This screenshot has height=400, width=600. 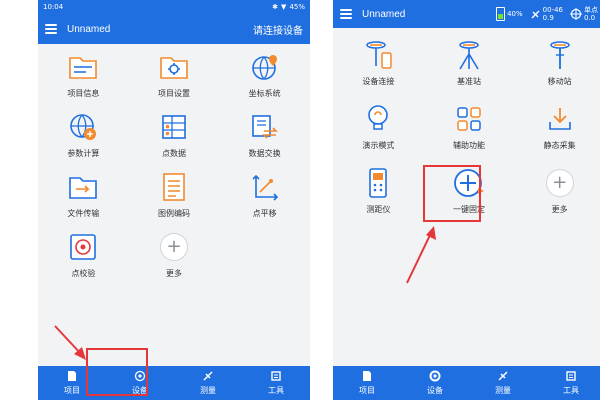 I want to click on folder-transfer-icon, so click(x=83, y=187).